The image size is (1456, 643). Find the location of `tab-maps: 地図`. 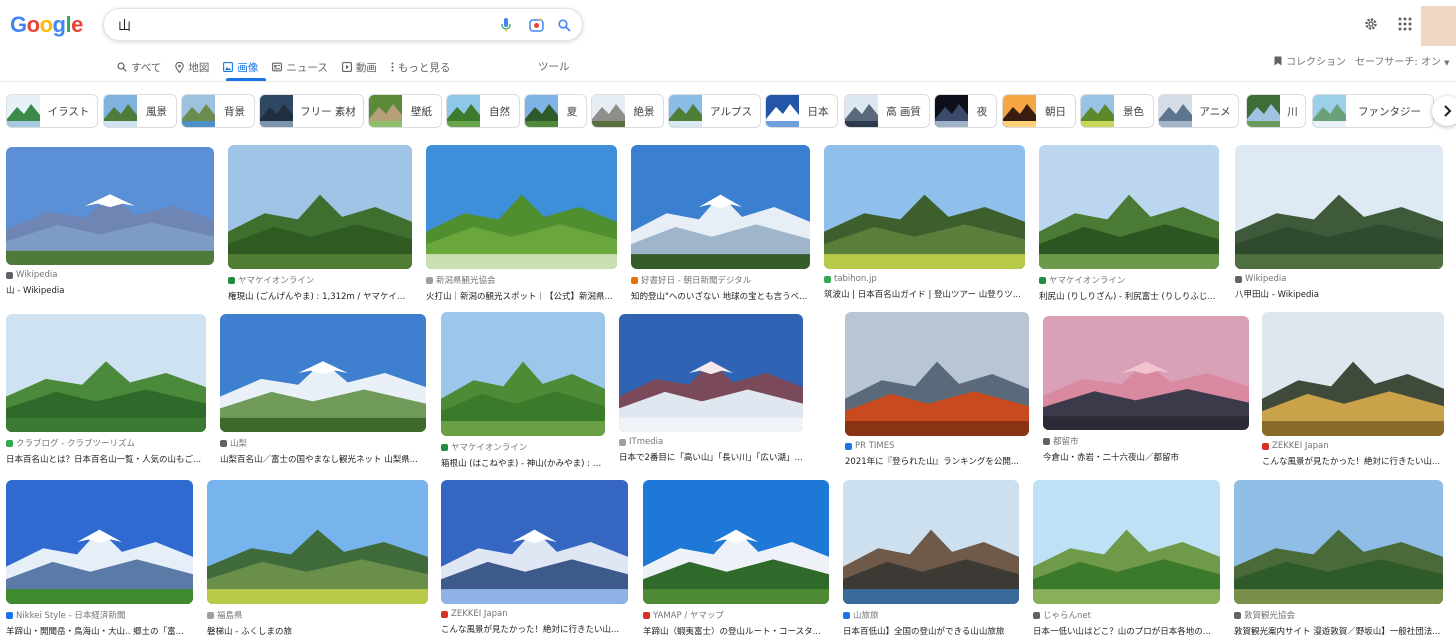

tab-maps: 地図 is located at coordinates (192, 67).